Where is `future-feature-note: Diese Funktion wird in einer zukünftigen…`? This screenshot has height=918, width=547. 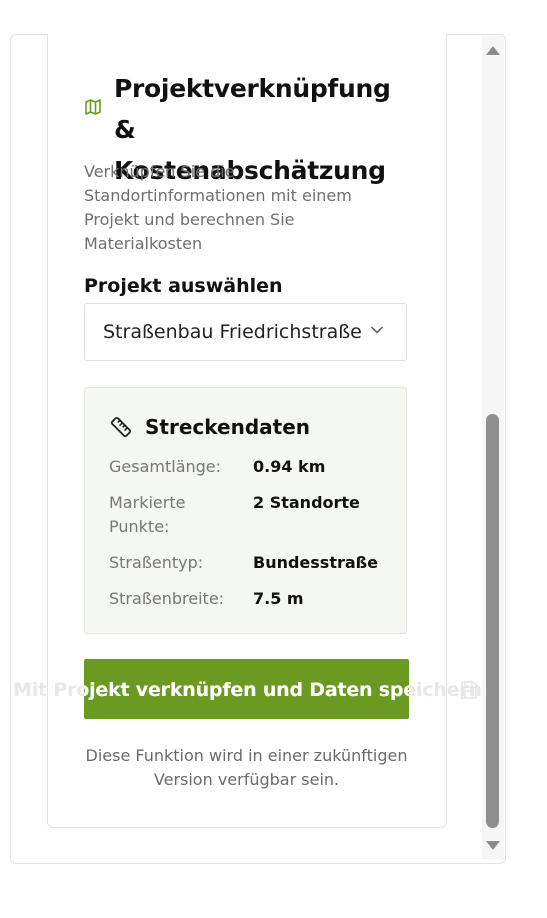
future-feature-note: Diese Funktion wird in einer zukünftigen… is located at coordinates (246, 767).